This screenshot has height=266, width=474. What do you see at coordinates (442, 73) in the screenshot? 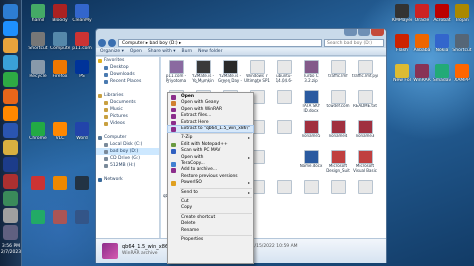
I see `desktop-shortcut: Smadav` at bounding box center [442, 73].